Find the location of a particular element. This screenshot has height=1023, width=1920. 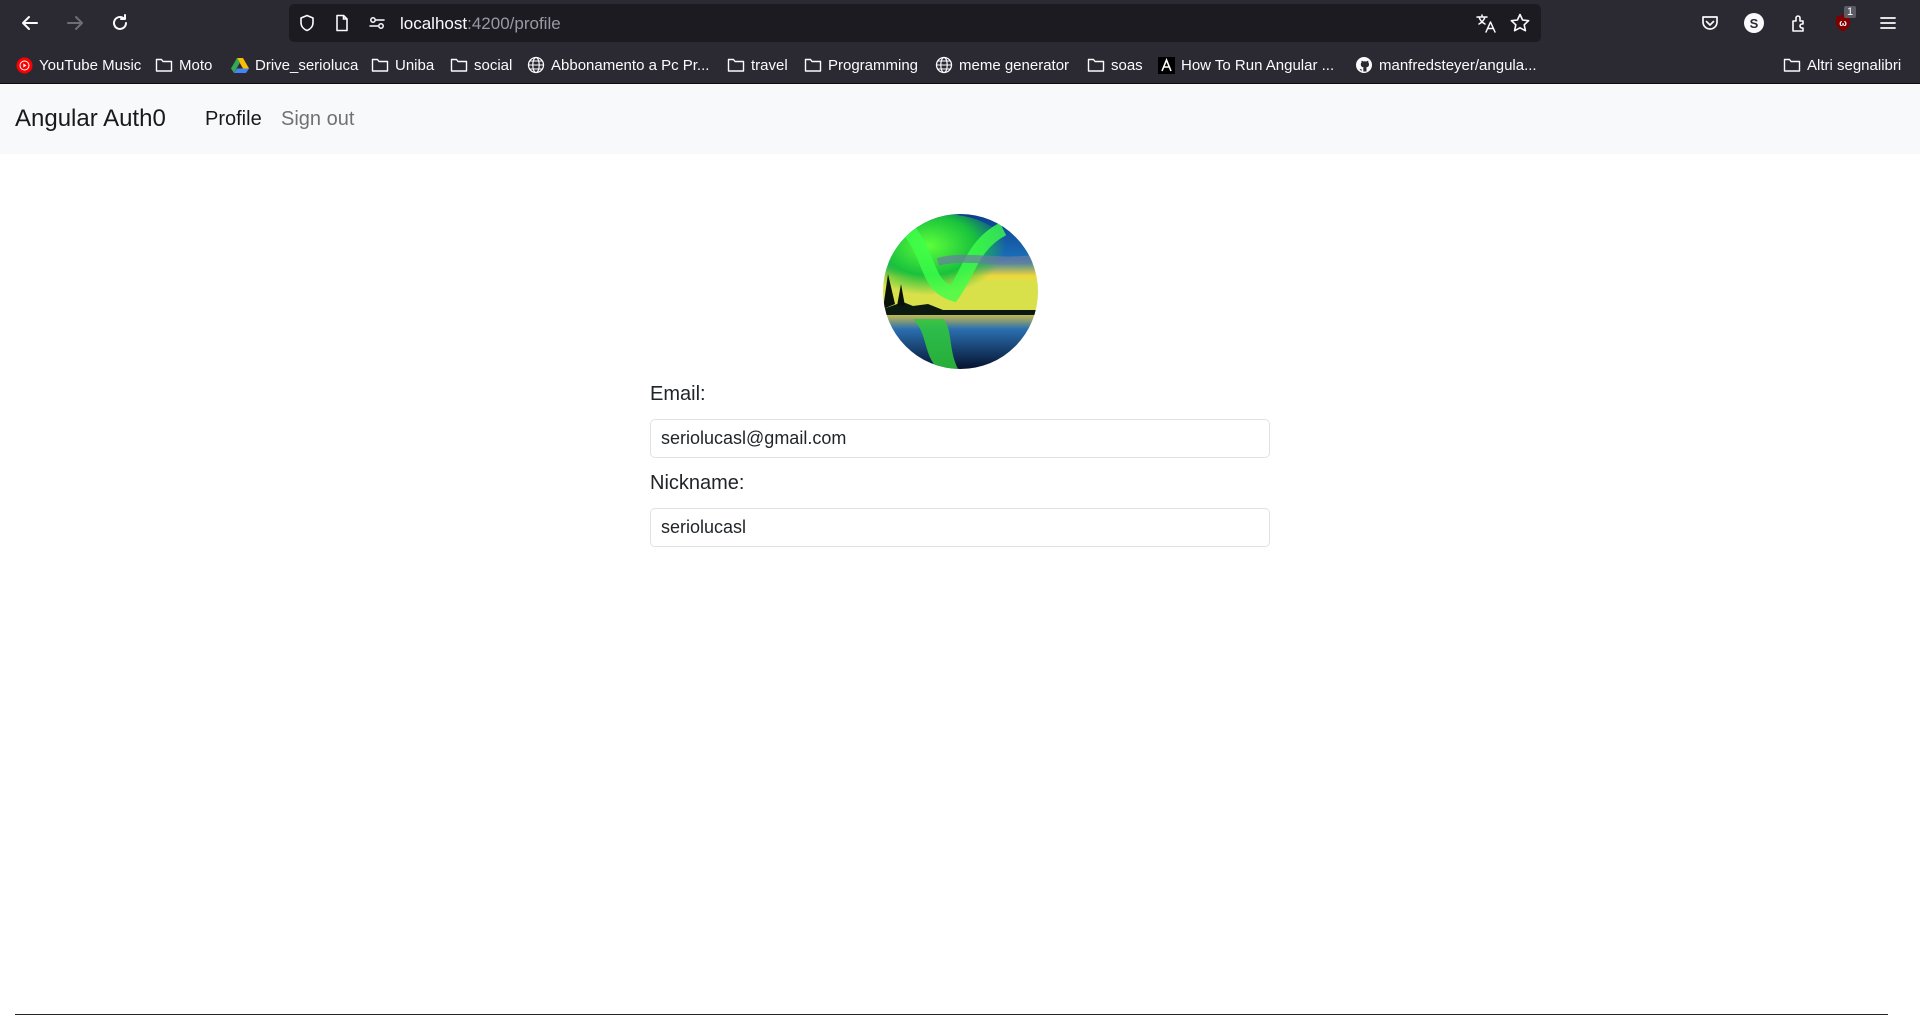

account-avatar-icon: S is located at coordinates (1754, 23).